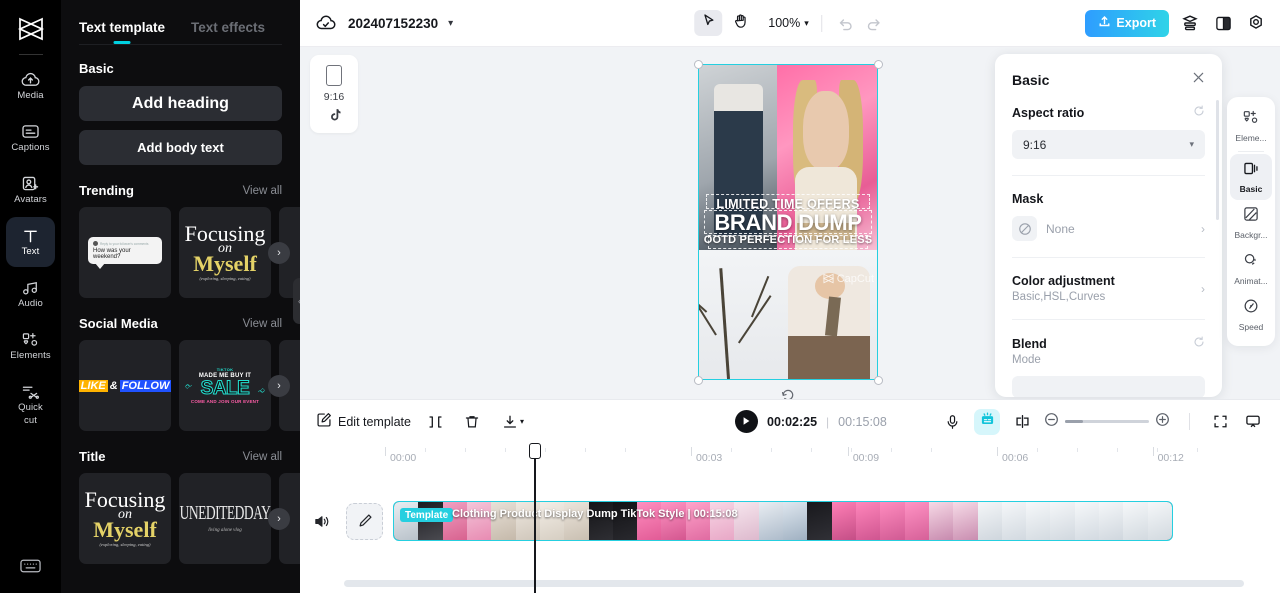 The width and height of the screenshot is (1280, 593). I want to click on no-mask-icon, so click(1024, 228).